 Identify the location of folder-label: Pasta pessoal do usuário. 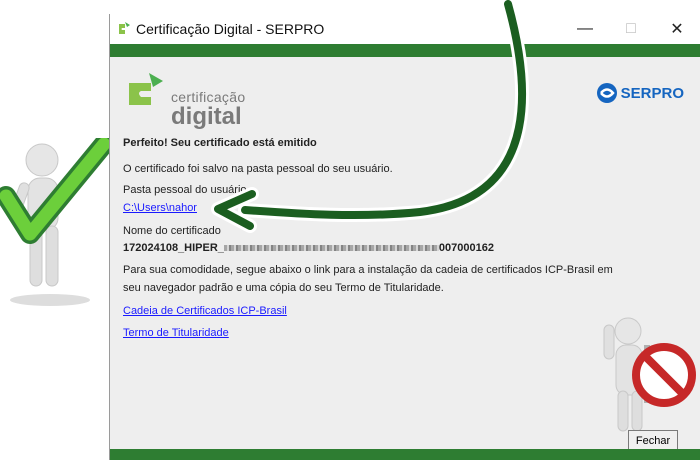
(185, 190).